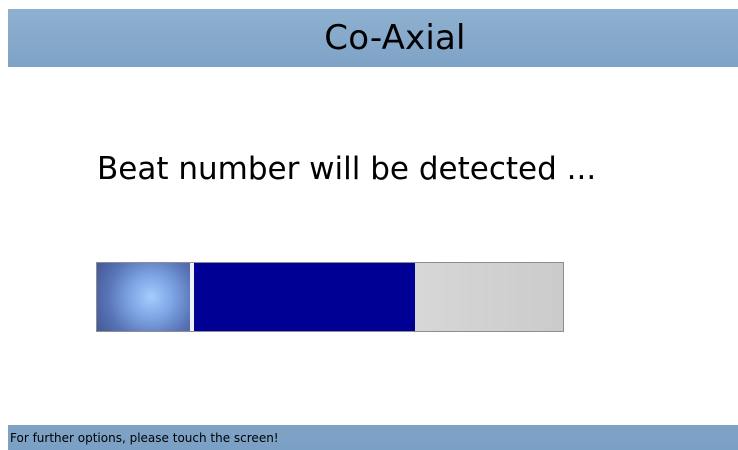 The width and height of the screenshot is (738, 450). What do you see at coordinates (143, 297) in the screenshot?
I see `progress-start-segment` at bounding box center [143, 297].